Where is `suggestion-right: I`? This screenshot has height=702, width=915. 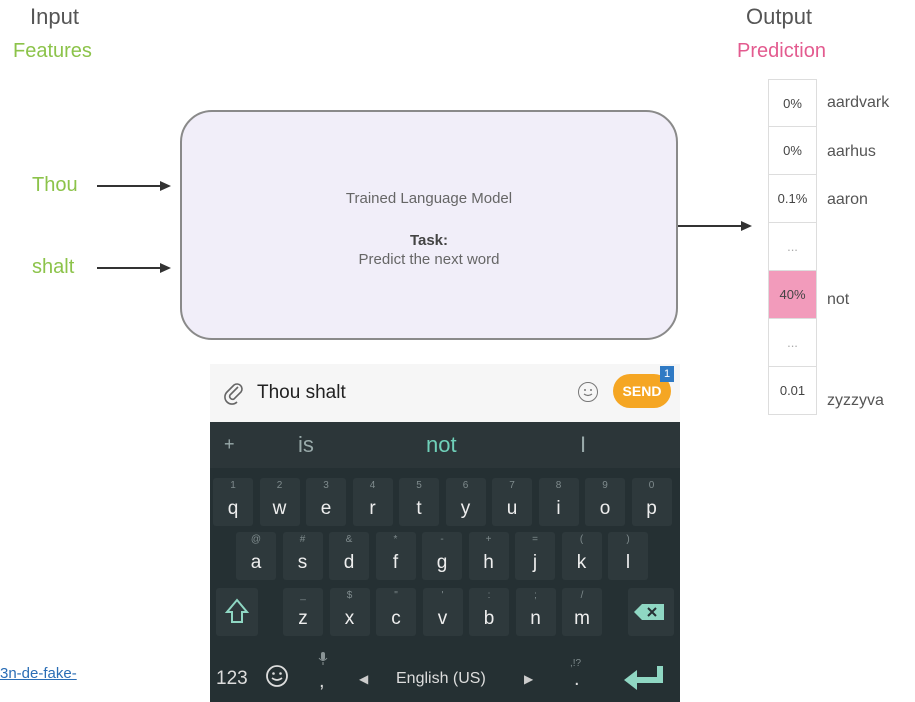
suggestion-right: I is located at coordinates (583, 445).